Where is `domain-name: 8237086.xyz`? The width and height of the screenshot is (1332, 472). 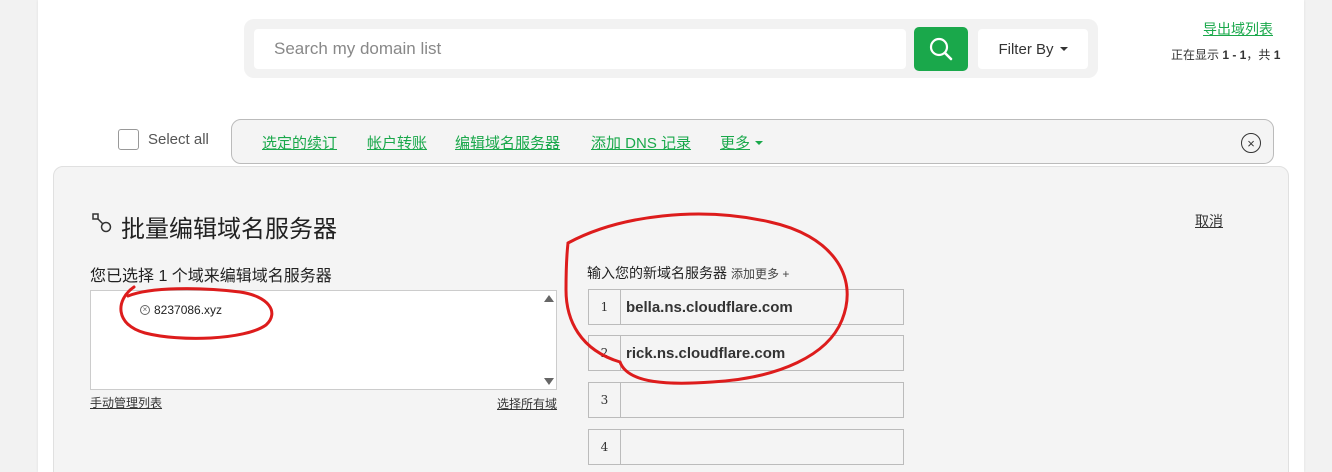 domain-name: 8237086.xyz is located at coordinates (188, 310).